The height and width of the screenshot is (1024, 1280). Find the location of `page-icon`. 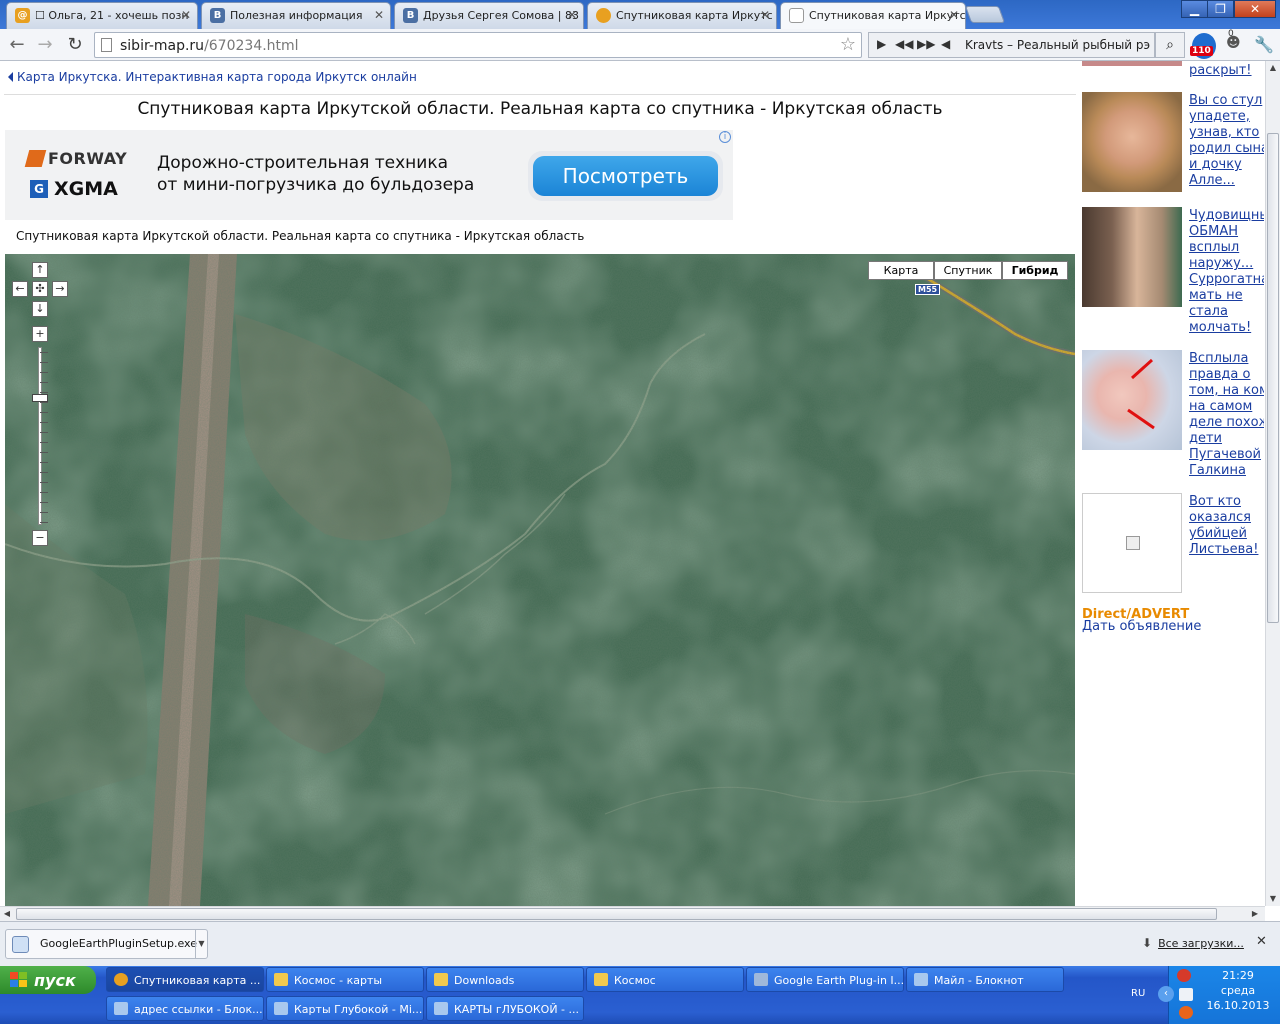

page-icon is located at coordinates (796, 15).